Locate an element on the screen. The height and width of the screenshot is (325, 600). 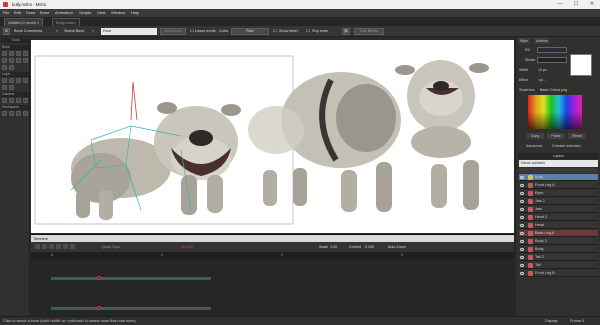
tab-bully: Bully.moho is located at coordinates (66, 22).